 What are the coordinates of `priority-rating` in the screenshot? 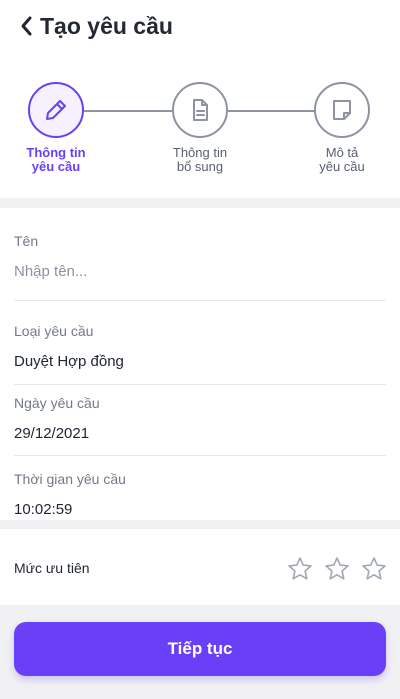 It's located at (337, 569).